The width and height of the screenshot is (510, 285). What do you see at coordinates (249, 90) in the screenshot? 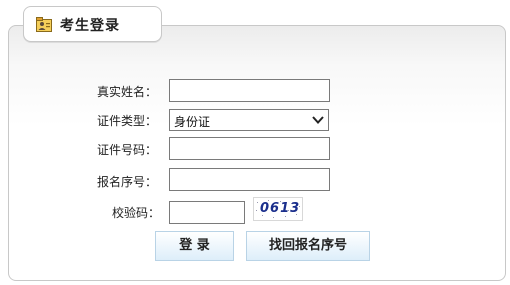
I see `name-input` at bounding box center [249, 90].